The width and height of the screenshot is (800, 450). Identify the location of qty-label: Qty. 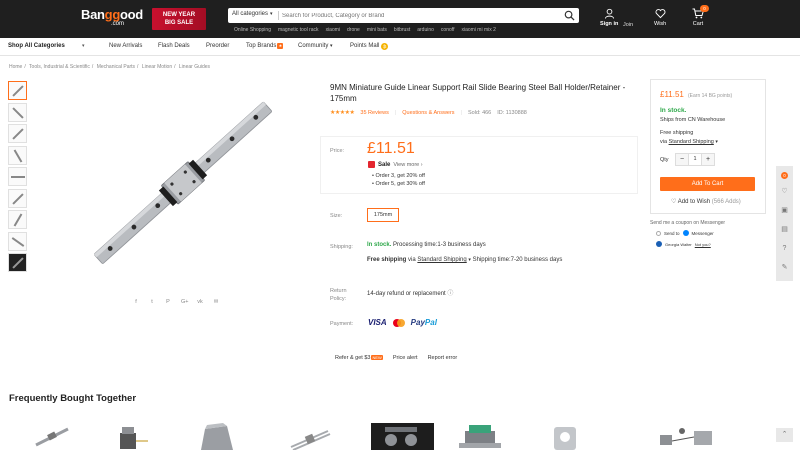
(664, 160).